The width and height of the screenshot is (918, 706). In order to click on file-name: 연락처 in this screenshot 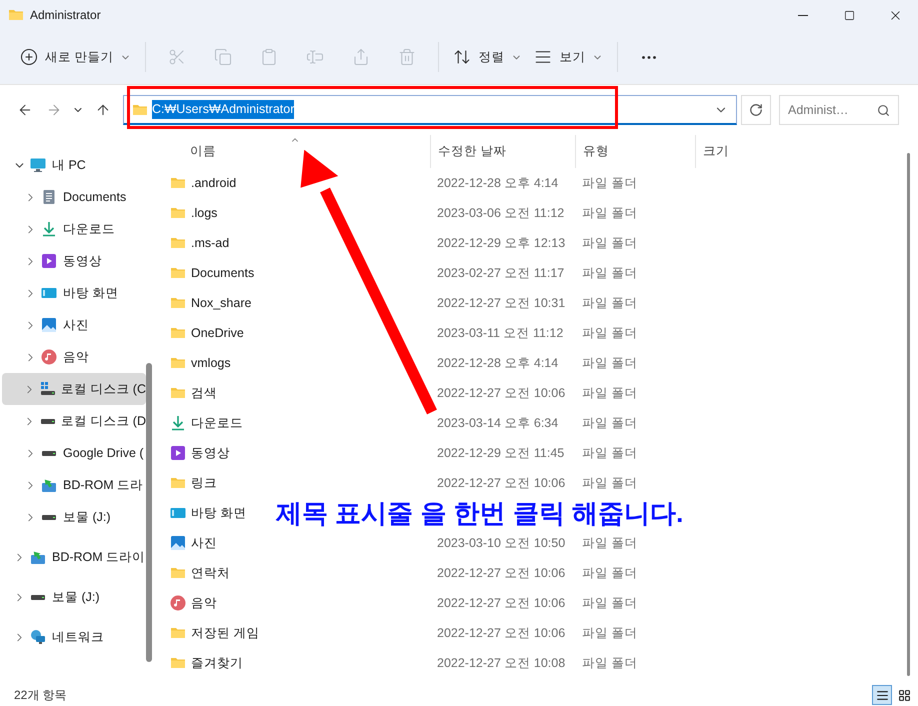, I will do `click(210, 573)`.